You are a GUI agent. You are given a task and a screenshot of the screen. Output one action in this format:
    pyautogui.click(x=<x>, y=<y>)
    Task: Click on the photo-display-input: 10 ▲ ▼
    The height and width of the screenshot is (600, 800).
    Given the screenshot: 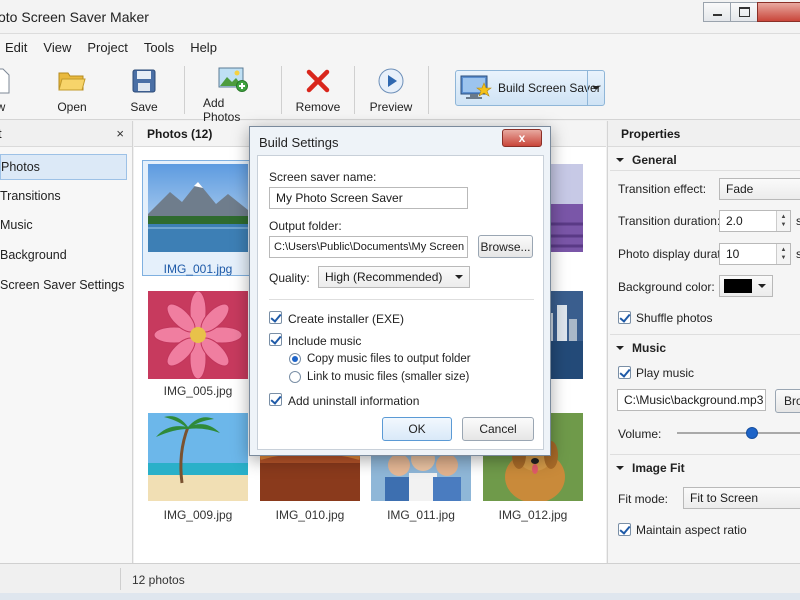 What is the action you would take?
    pyautogui.click(x=755, y=254)
    